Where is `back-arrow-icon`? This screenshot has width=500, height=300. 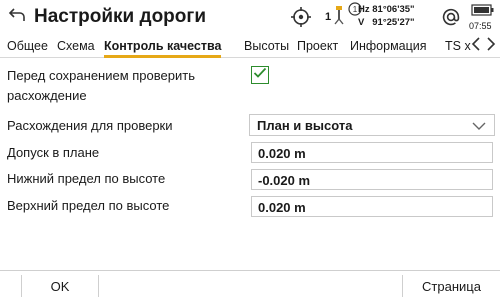
back-arrow-icon is located at coordinates (17, 17).